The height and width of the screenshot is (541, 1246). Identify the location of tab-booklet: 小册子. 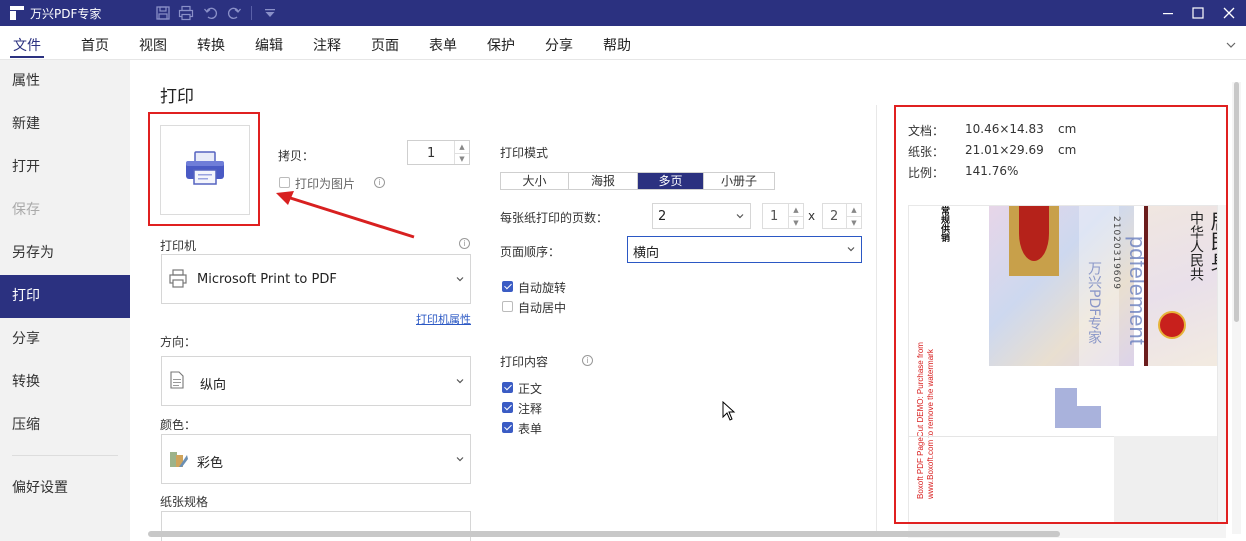
(739, 181).